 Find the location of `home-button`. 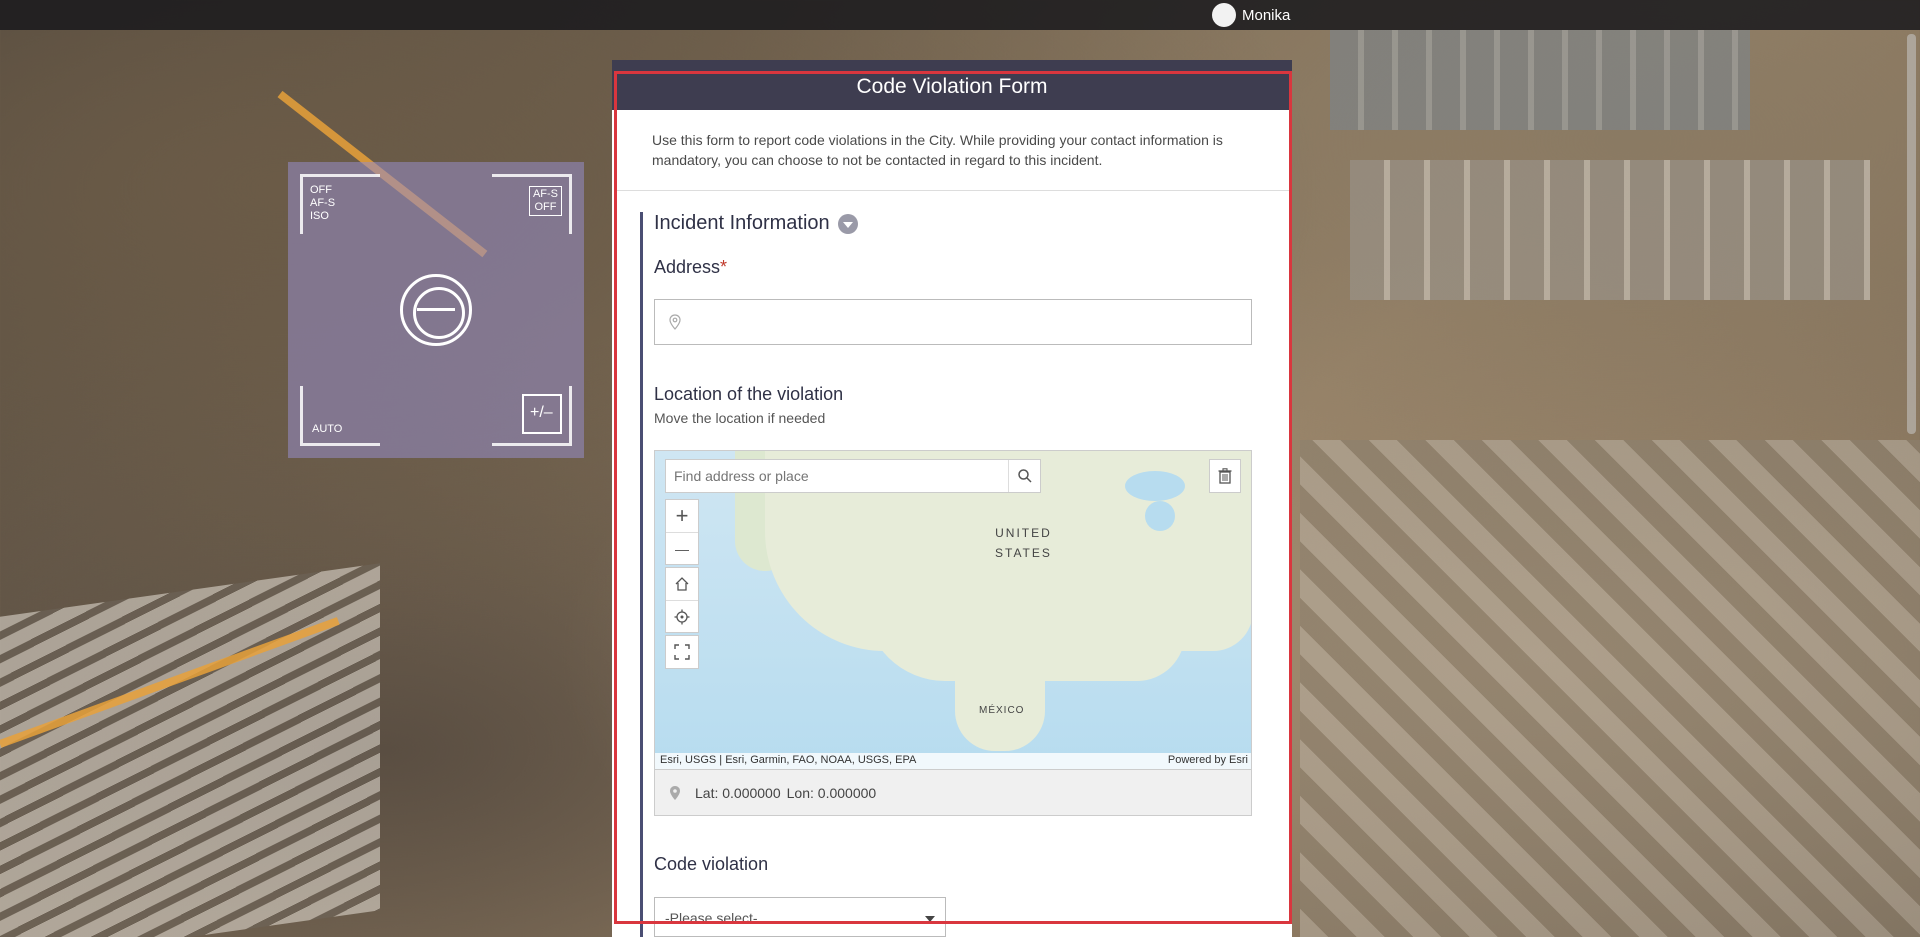

home-button is located at coordinates (682, 584).